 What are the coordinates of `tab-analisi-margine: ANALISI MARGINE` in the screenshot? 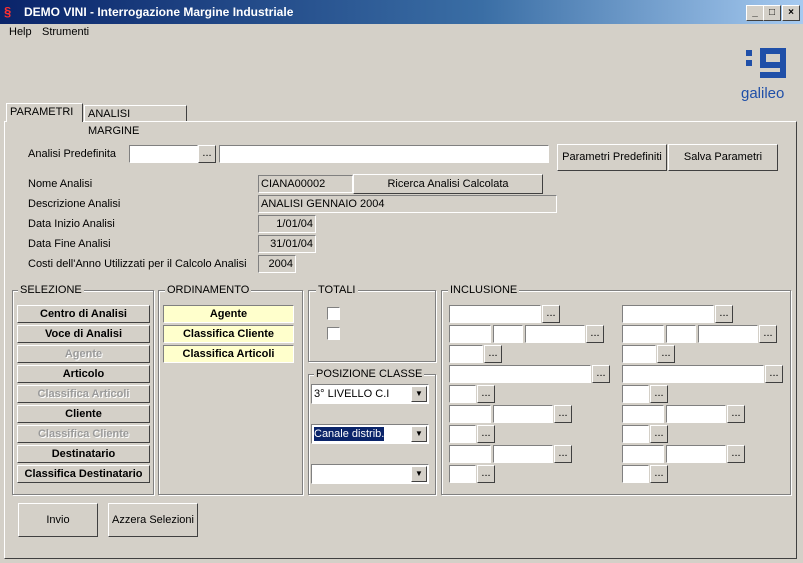 It's located at (135, 121).